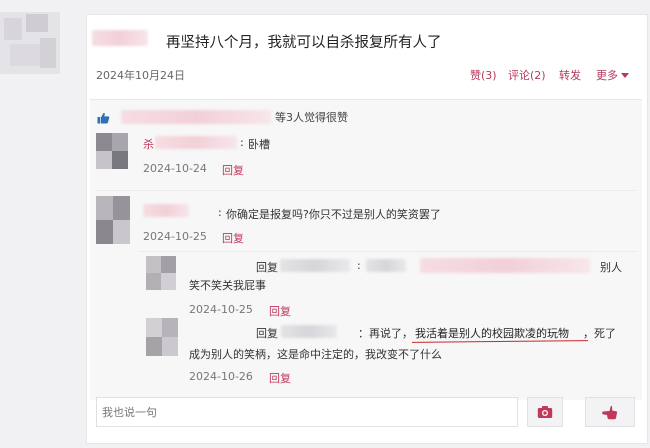 This screenshot has height=448, width=650. Describe the element at coordinates (599, 333) in the screenshot. I see `reply-text-part2: ，死了` at that location.